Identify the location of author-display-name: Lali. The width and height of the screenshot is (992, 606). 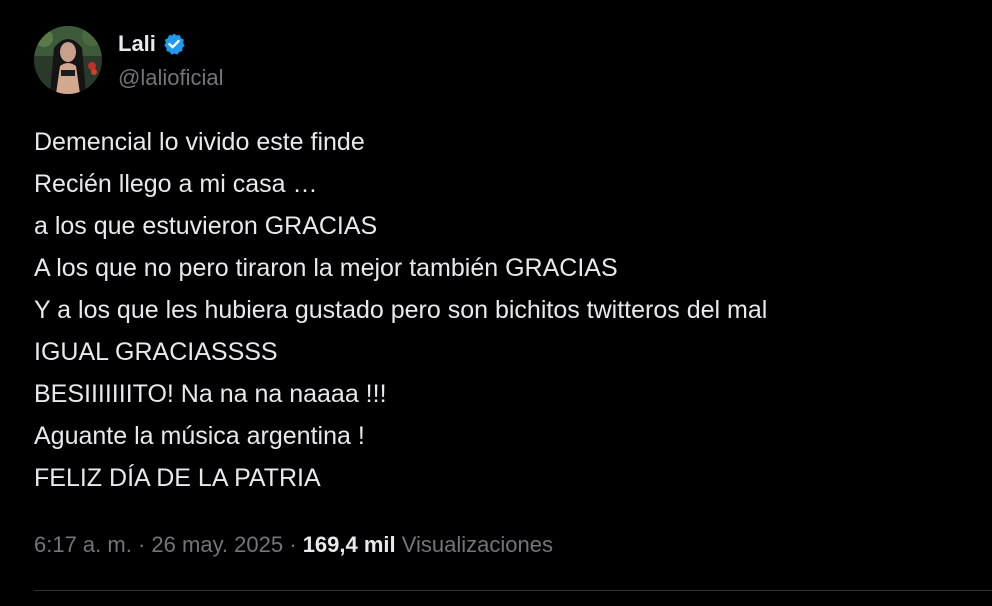
(137, 44).